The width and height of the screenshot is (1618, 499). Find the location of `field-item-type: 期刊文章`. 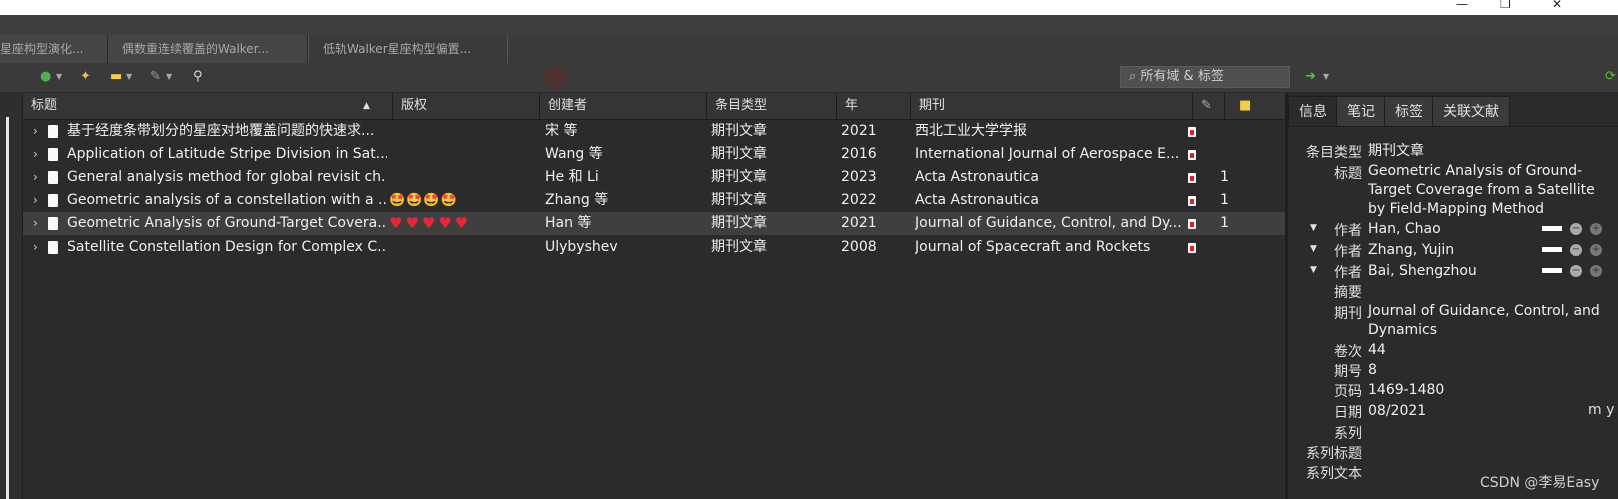

field-item-type: 期刊文章 is located at coordinates (1493, 151).